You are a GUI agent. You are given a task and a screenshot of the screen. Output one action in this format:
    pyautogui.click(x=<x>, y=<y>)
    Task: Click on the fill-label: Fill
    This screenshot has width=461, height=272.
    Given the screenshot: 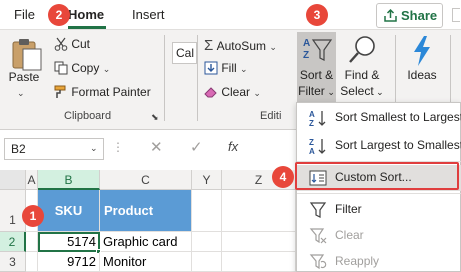 What is the action you would take?
    pyautogui.click(x=229, y=68)
    